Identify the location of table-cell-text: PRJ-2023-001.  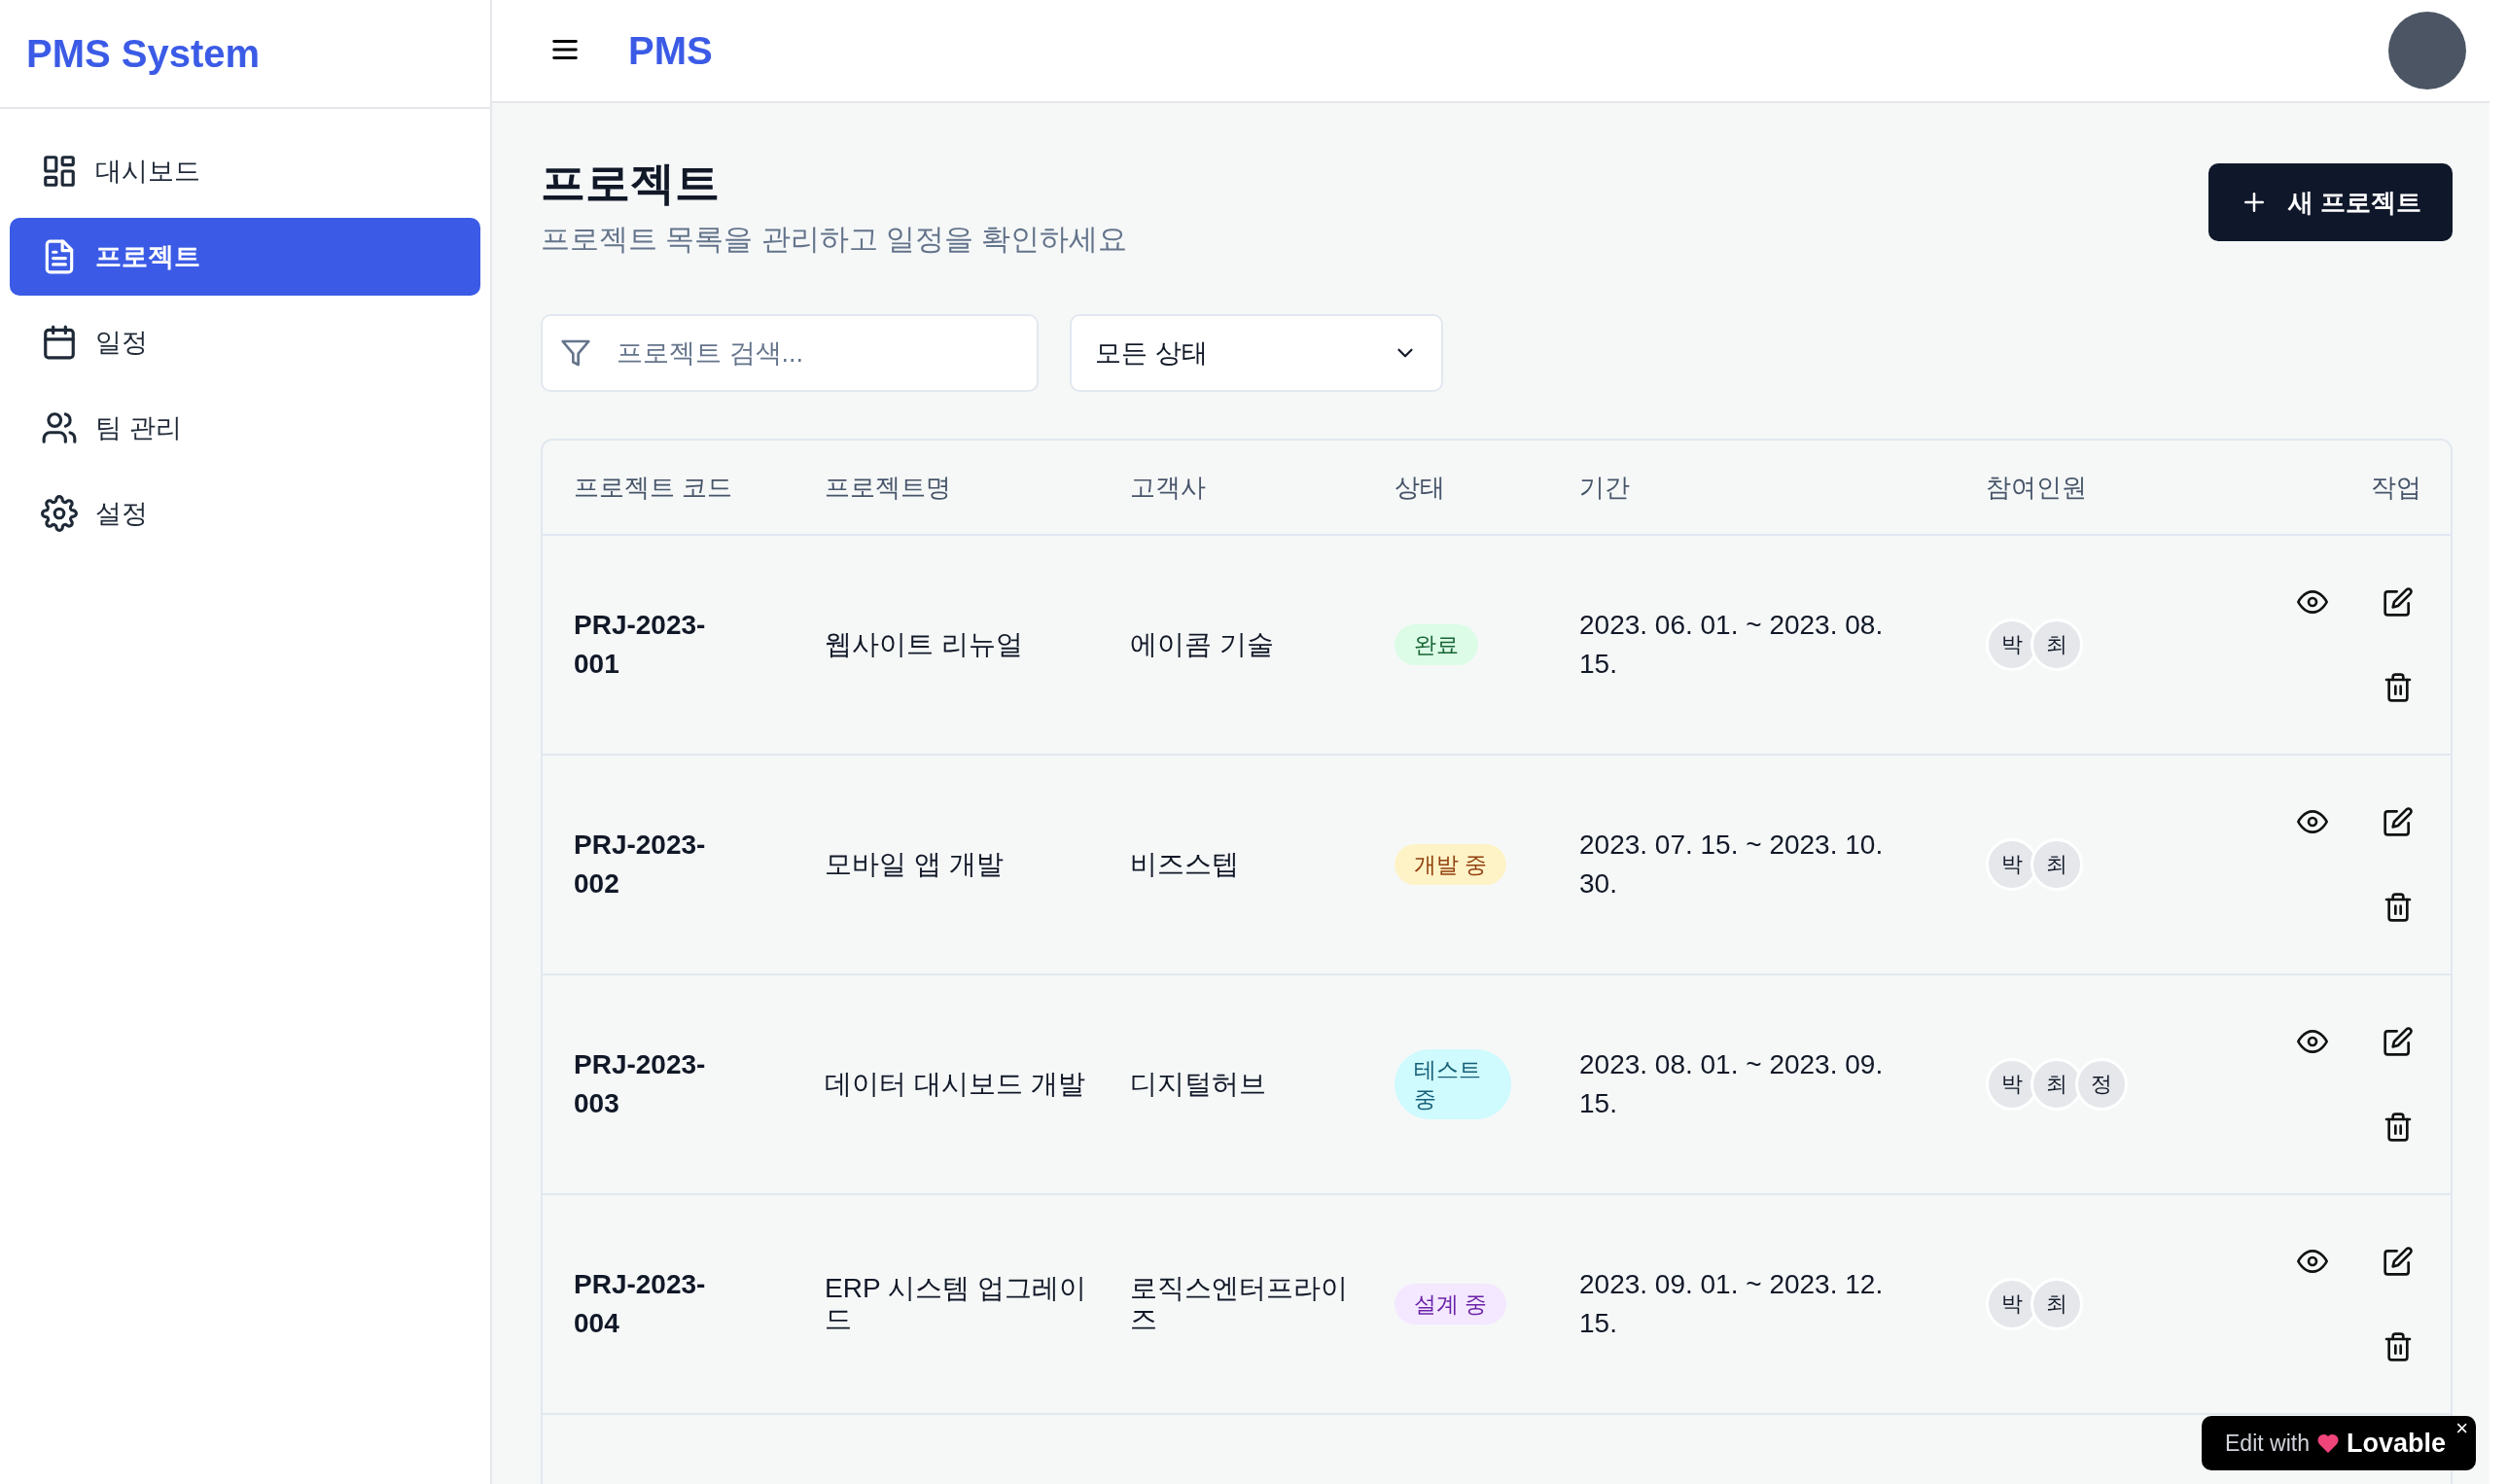
(640, 645).